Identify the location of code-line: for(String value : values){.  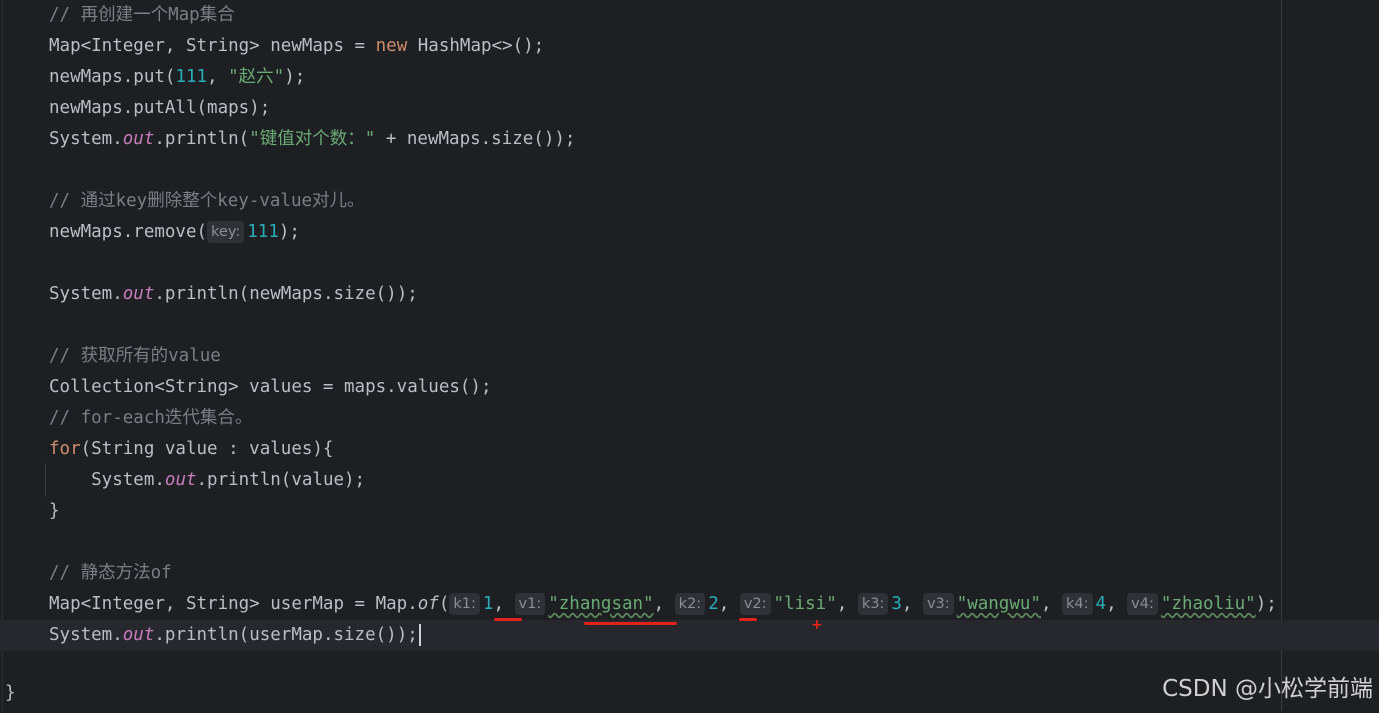
(689, 449).